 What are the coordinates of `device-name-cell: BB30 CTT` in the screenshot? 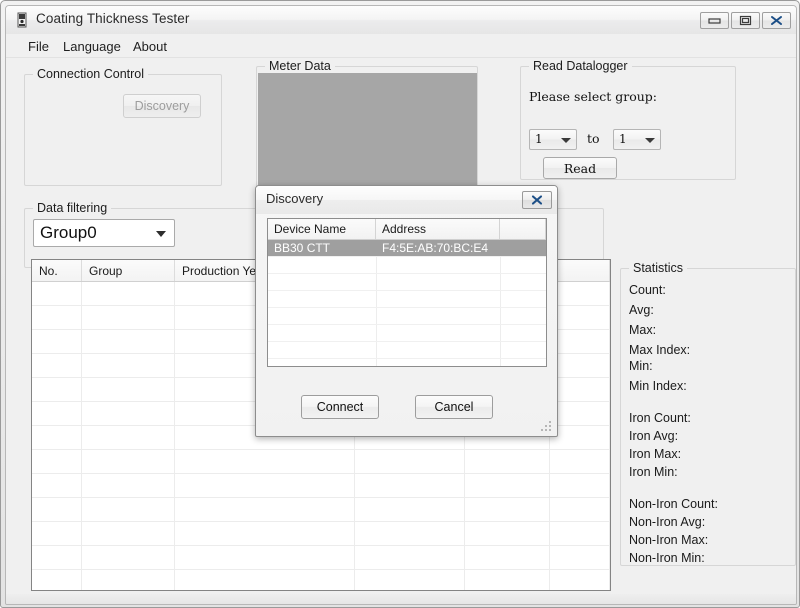 It's located at (322, 248).